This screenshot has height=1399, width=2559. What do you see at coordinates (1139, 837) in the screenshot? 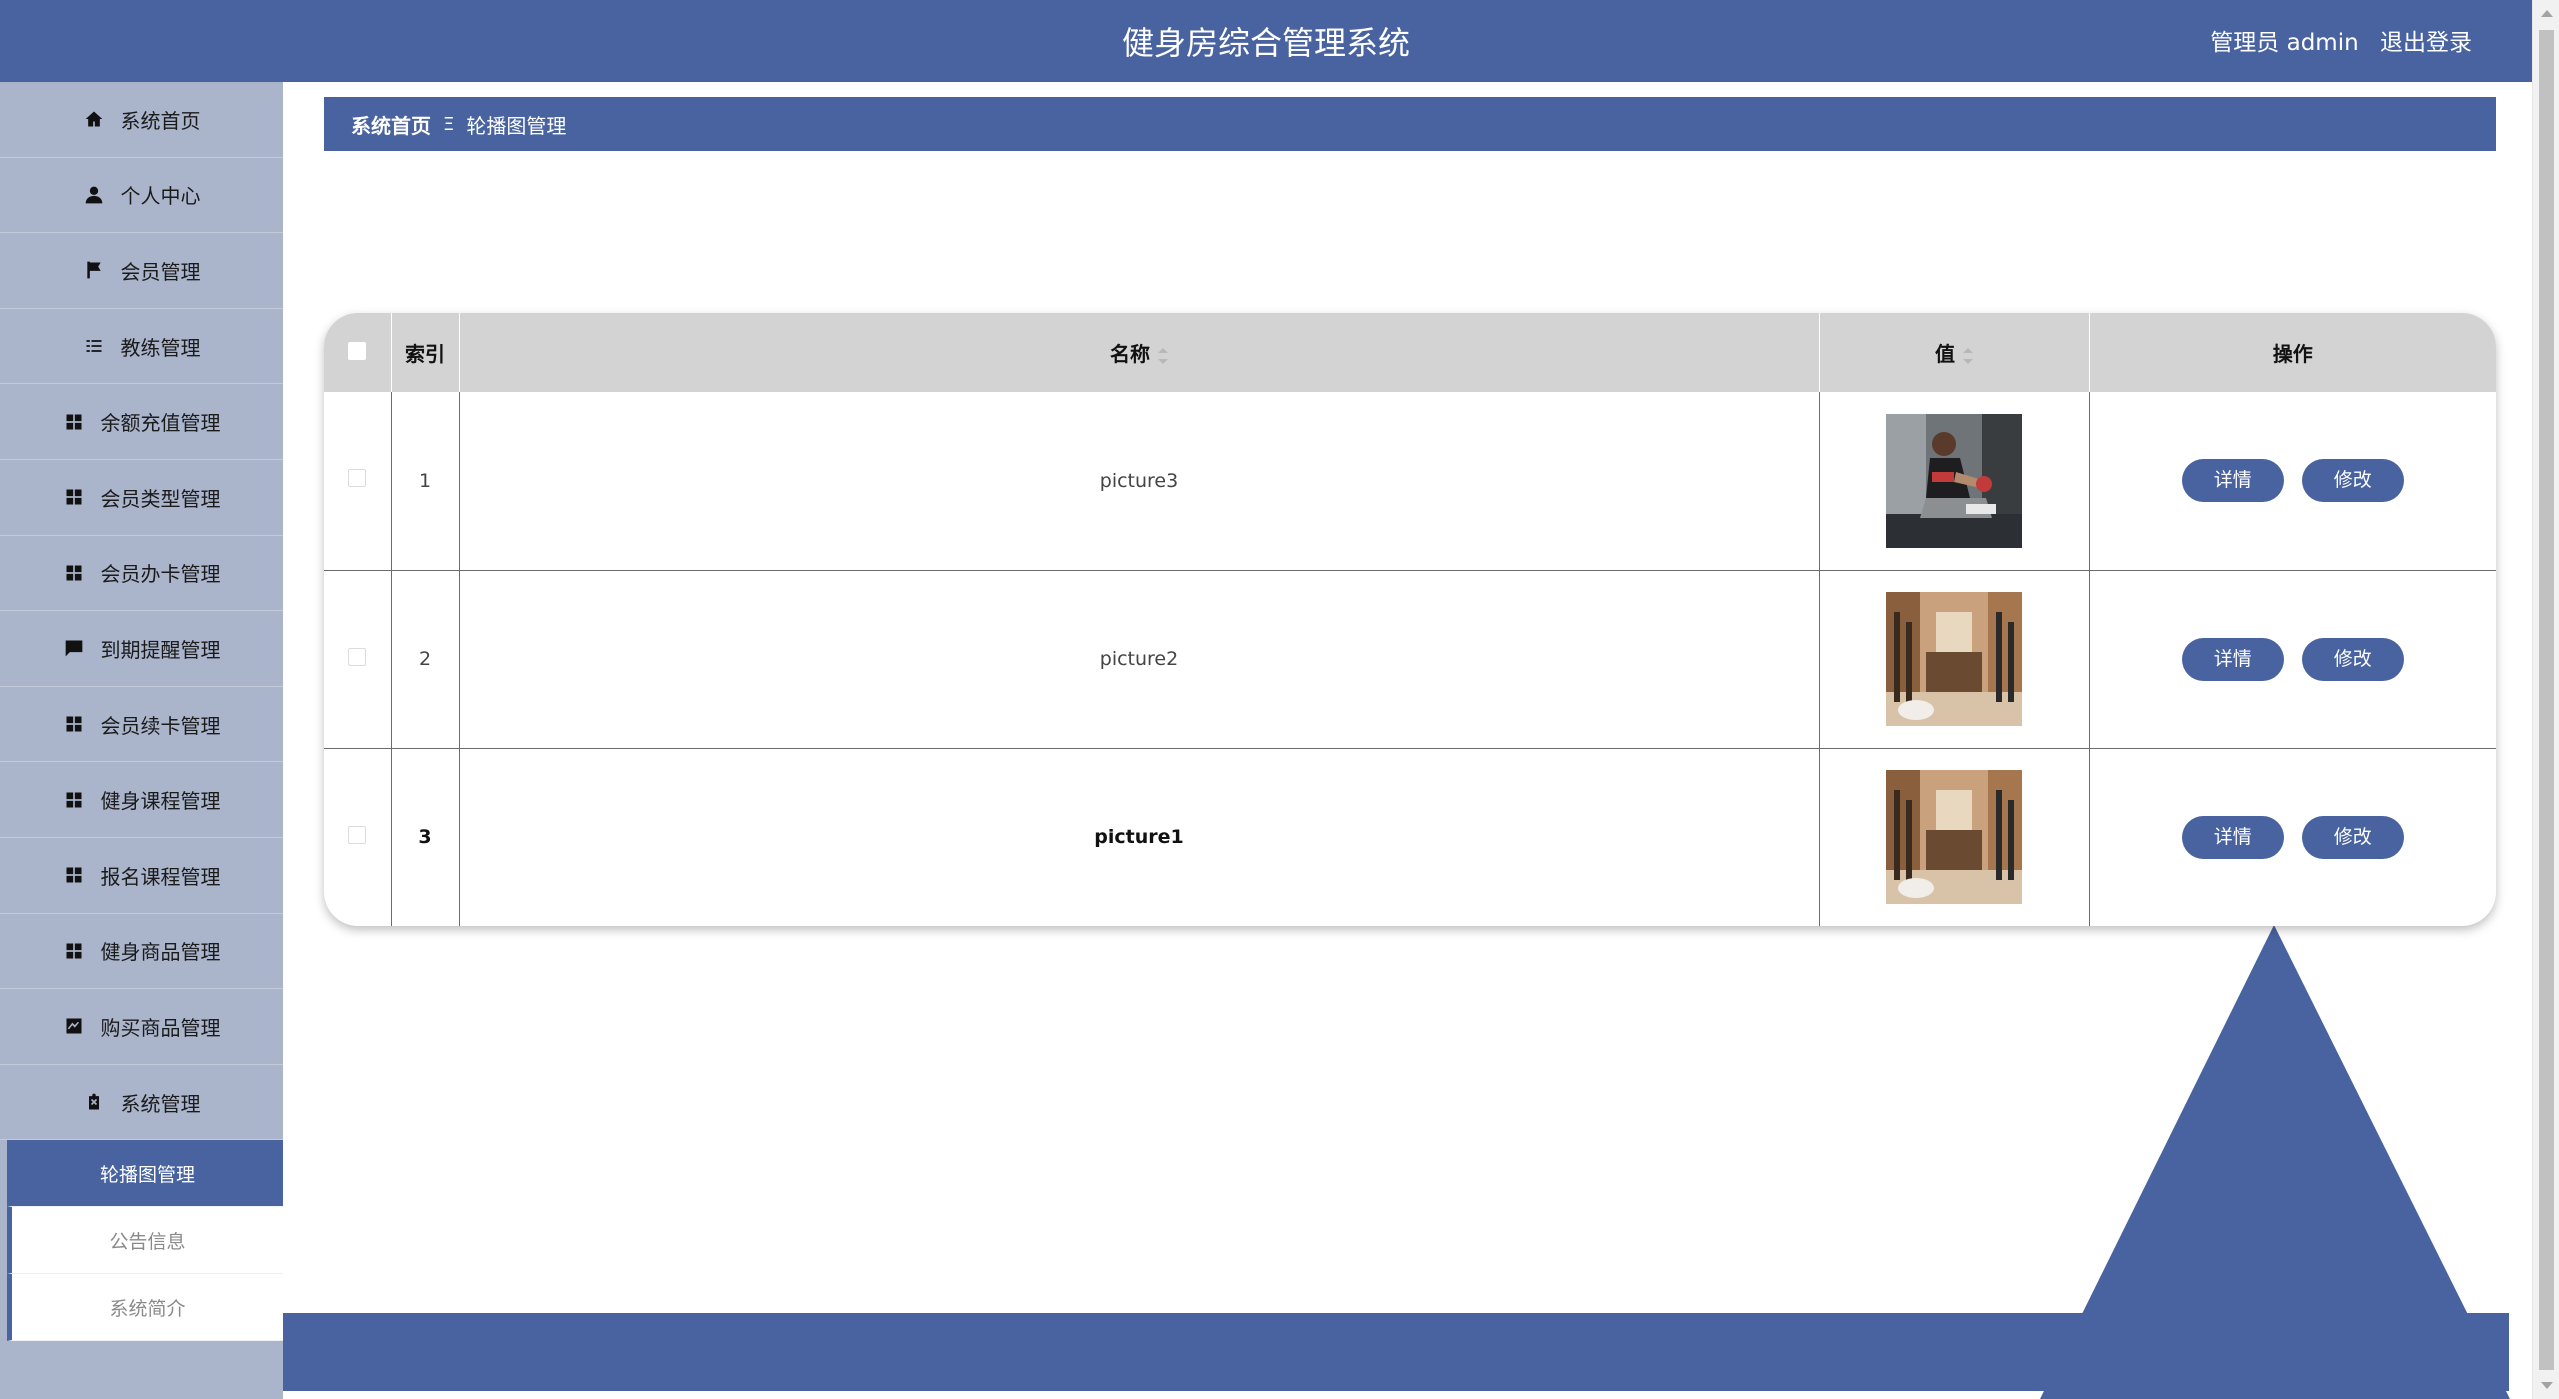
I see `row-name: picture1` at bounding box center [1139, 837].